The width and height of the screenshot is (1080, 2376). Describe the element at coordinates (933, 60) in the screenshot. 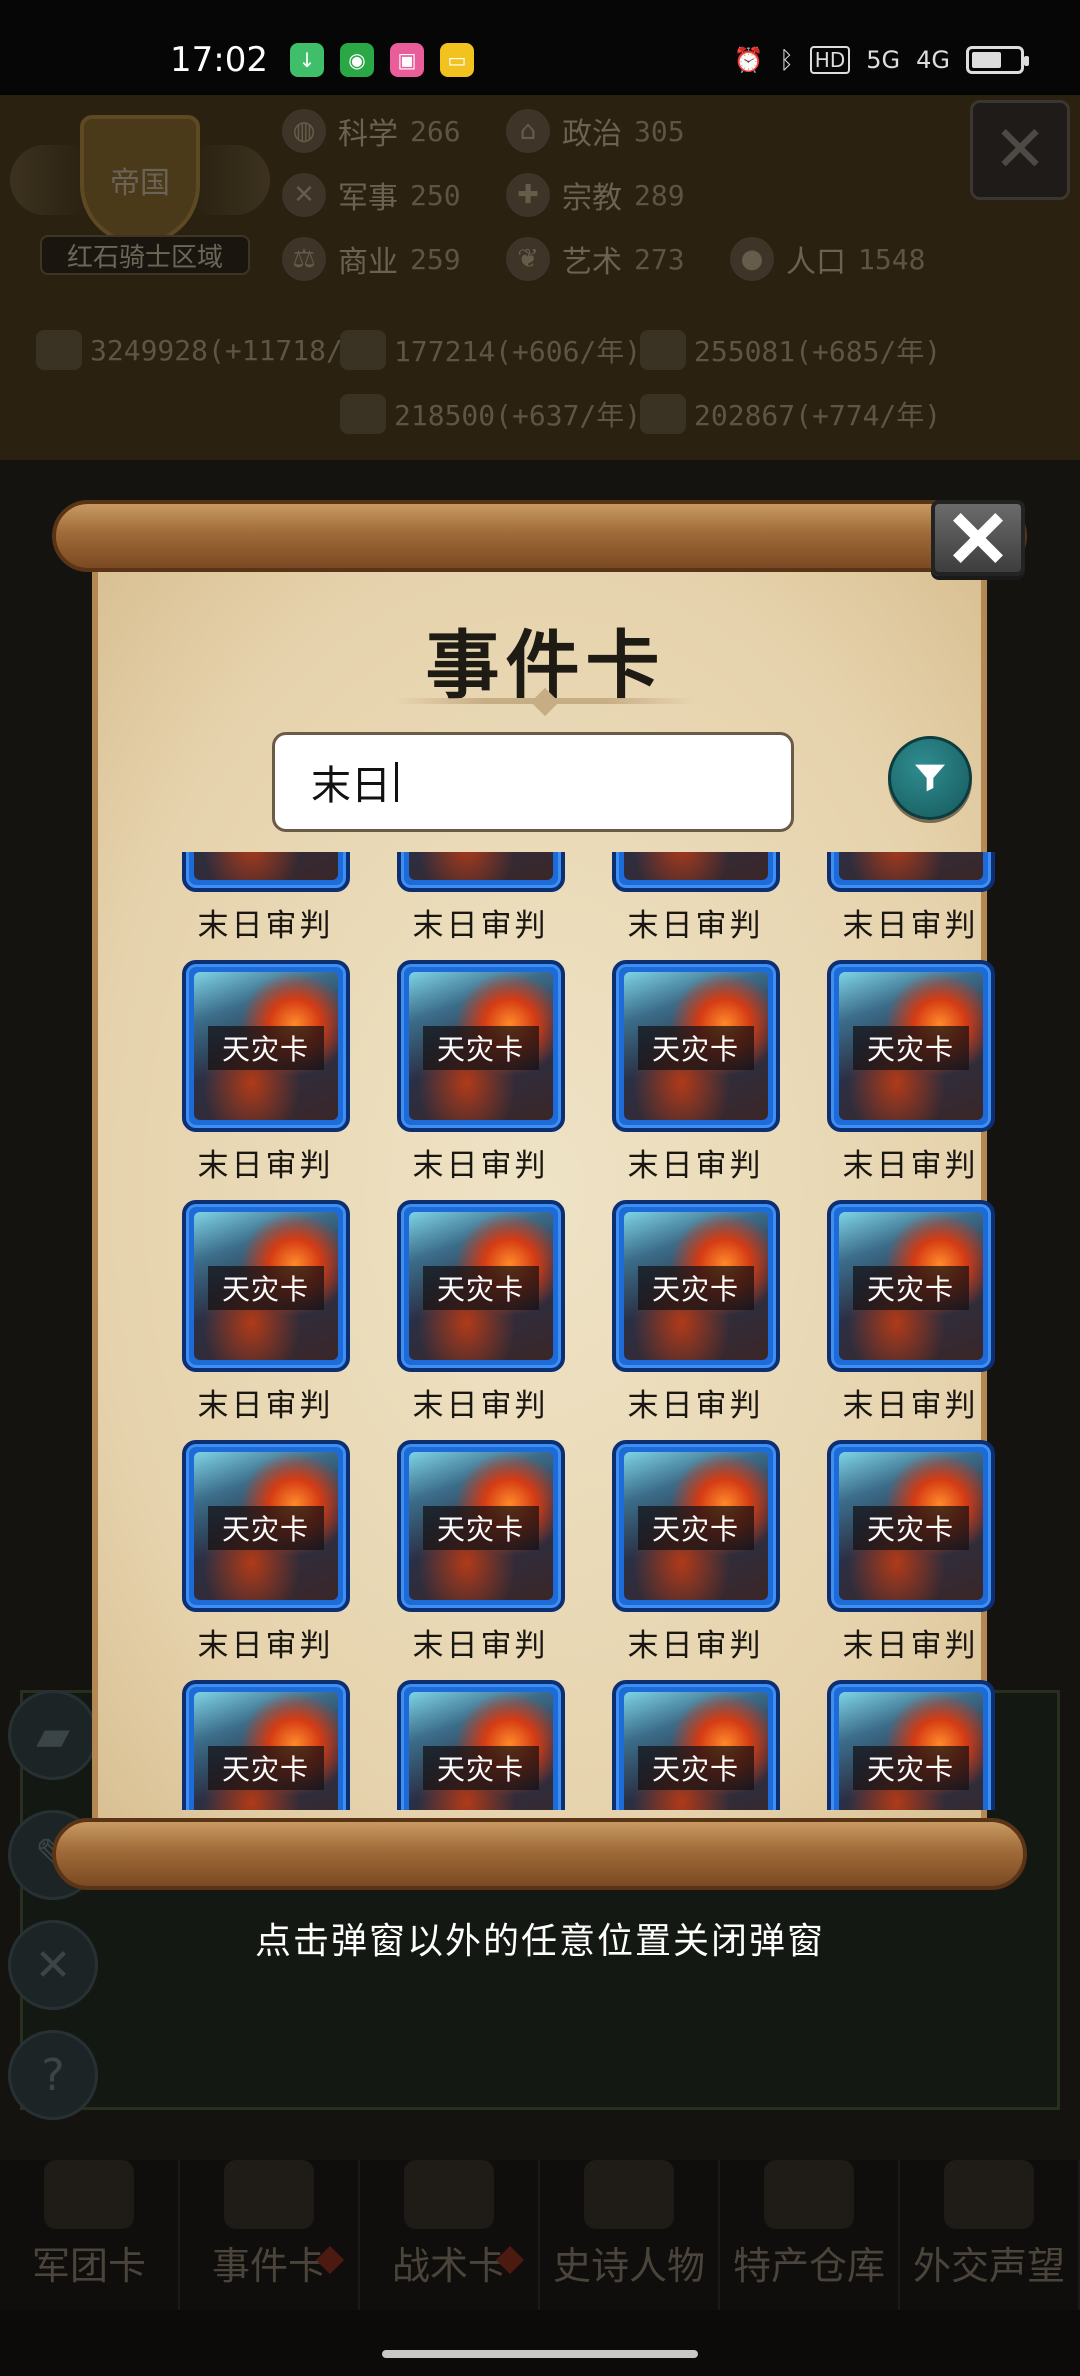

I see `signal-4g: 4G` at that location.